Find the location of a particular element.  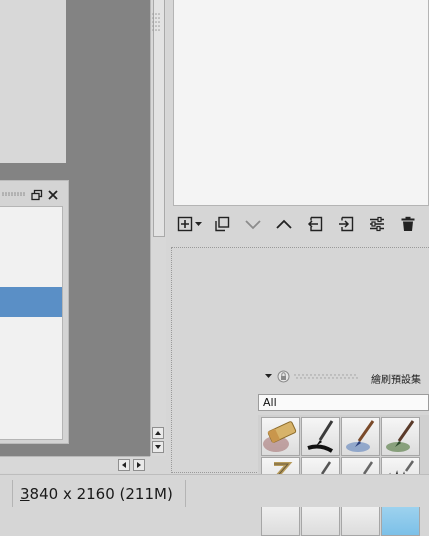

scroll-down-button is located at coordinates (158, 447).